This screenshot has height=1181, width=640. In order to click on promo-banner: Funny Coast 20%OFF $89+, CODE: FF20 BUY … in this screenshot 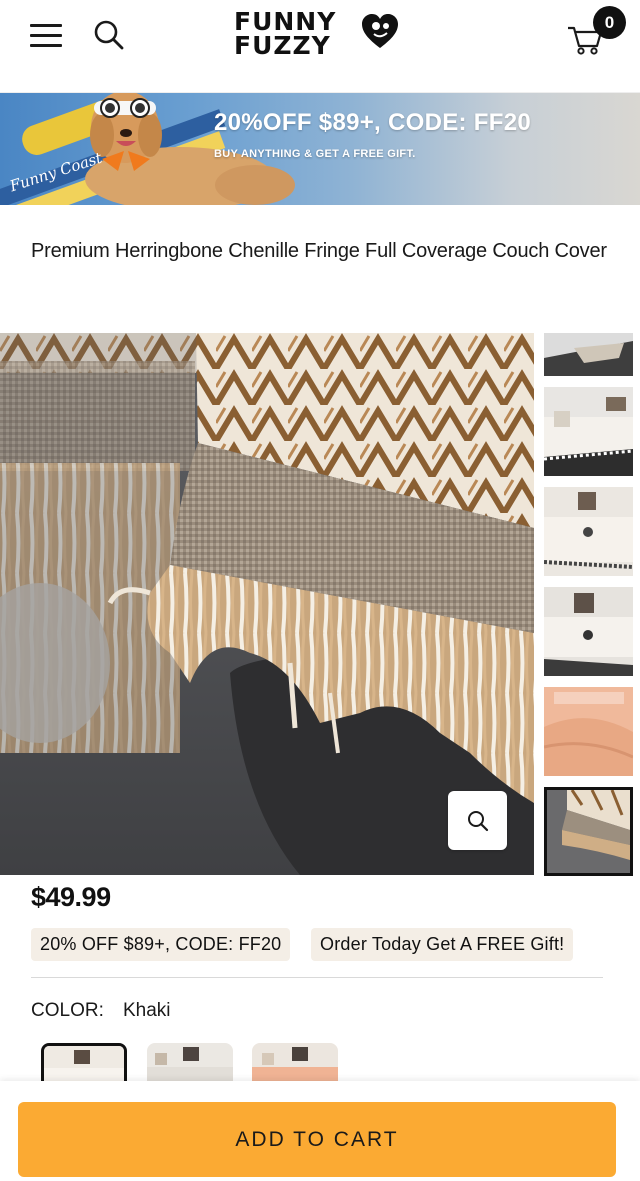, I will do `click(320, 149)`.